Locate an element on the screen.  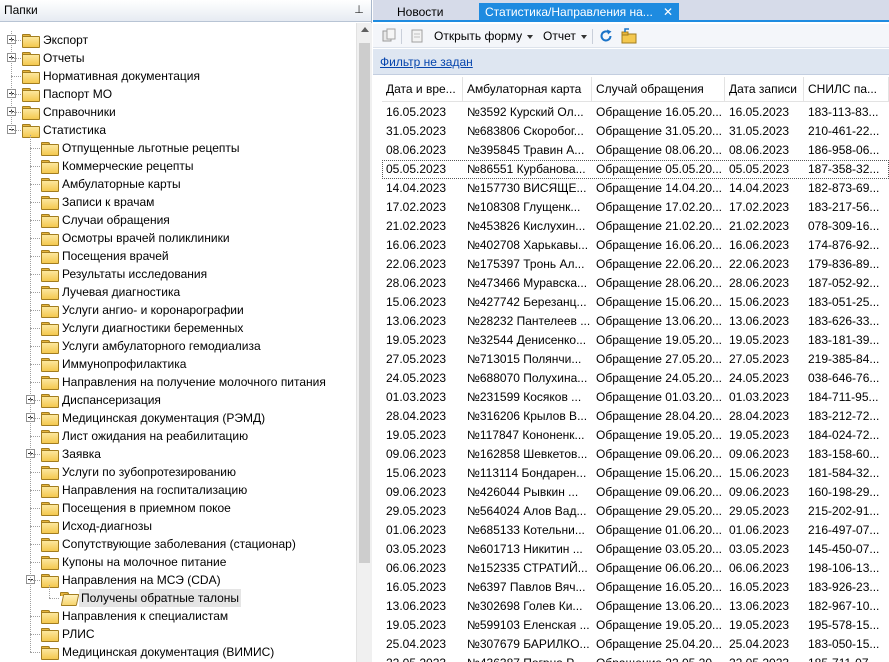
table-cell: 24.05.2023 is located at coordinates (416, 378).